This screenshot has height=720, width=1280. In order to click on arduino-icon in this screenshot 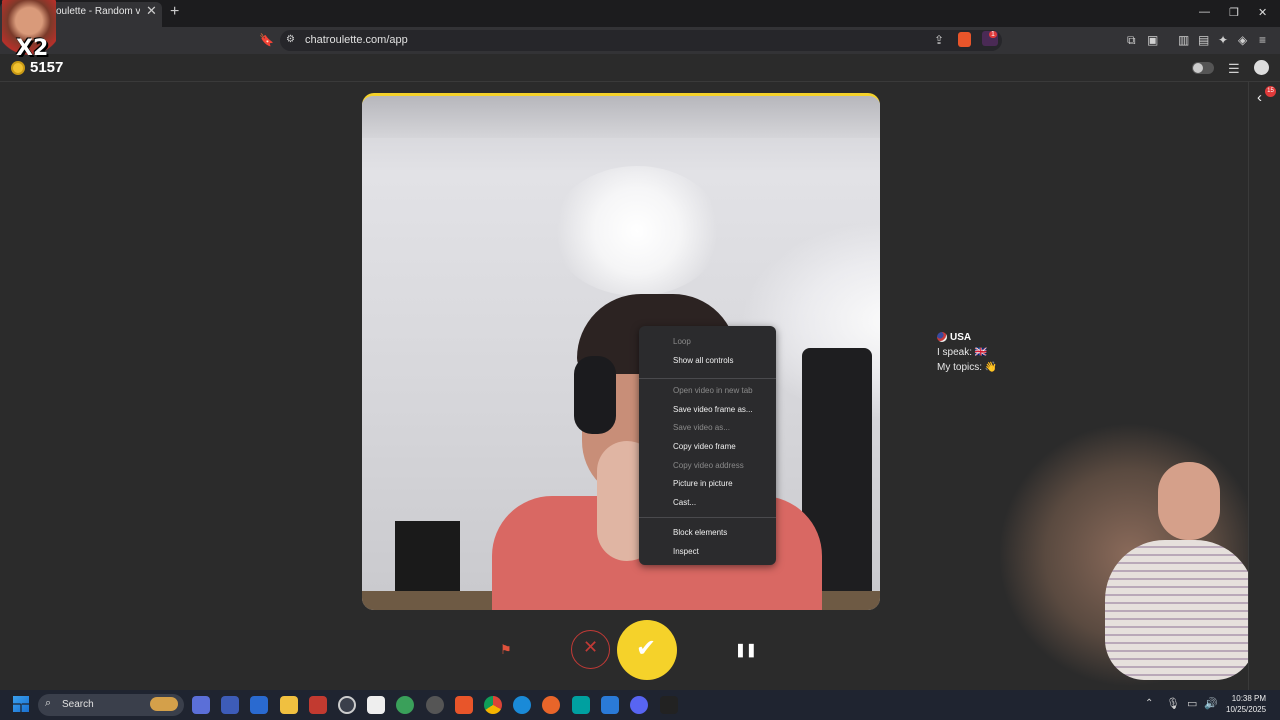, I will do `click(581, 705)`.